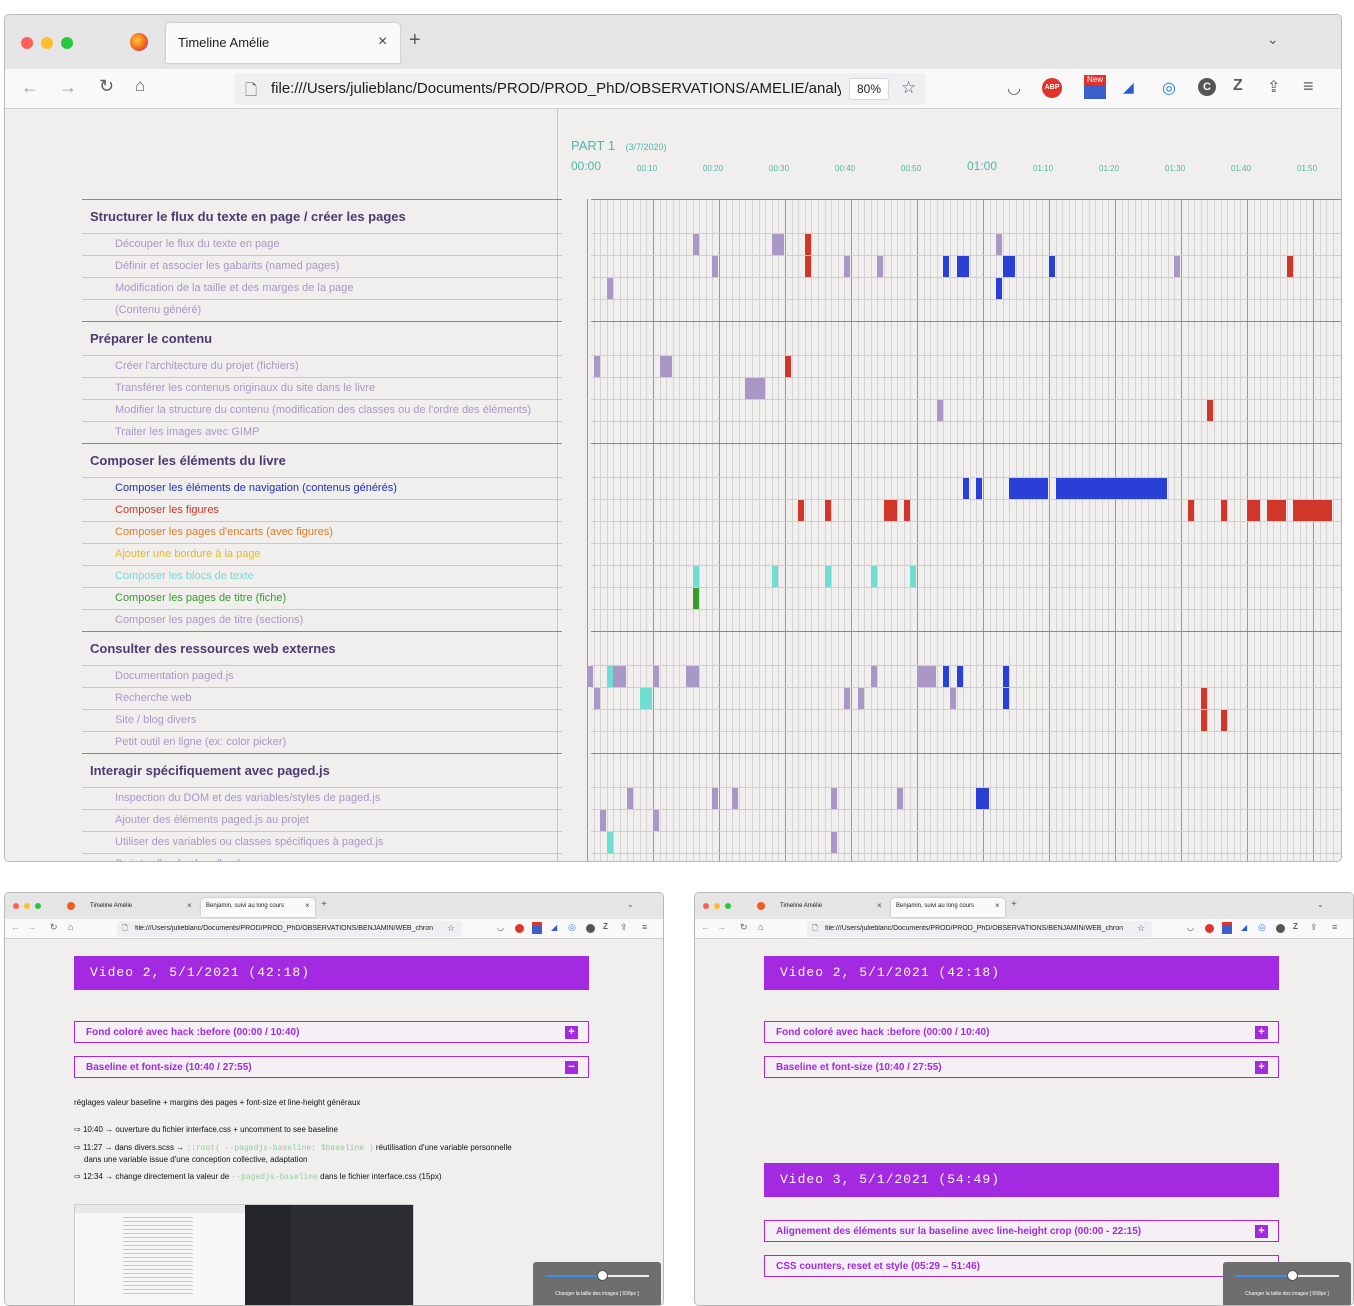 Image resolution: width=1354 pixels, height=1306 pixels. I want to click on section-baseline: Baseline et font-size (10:40 / 27:55) −, so click(331, 1067).